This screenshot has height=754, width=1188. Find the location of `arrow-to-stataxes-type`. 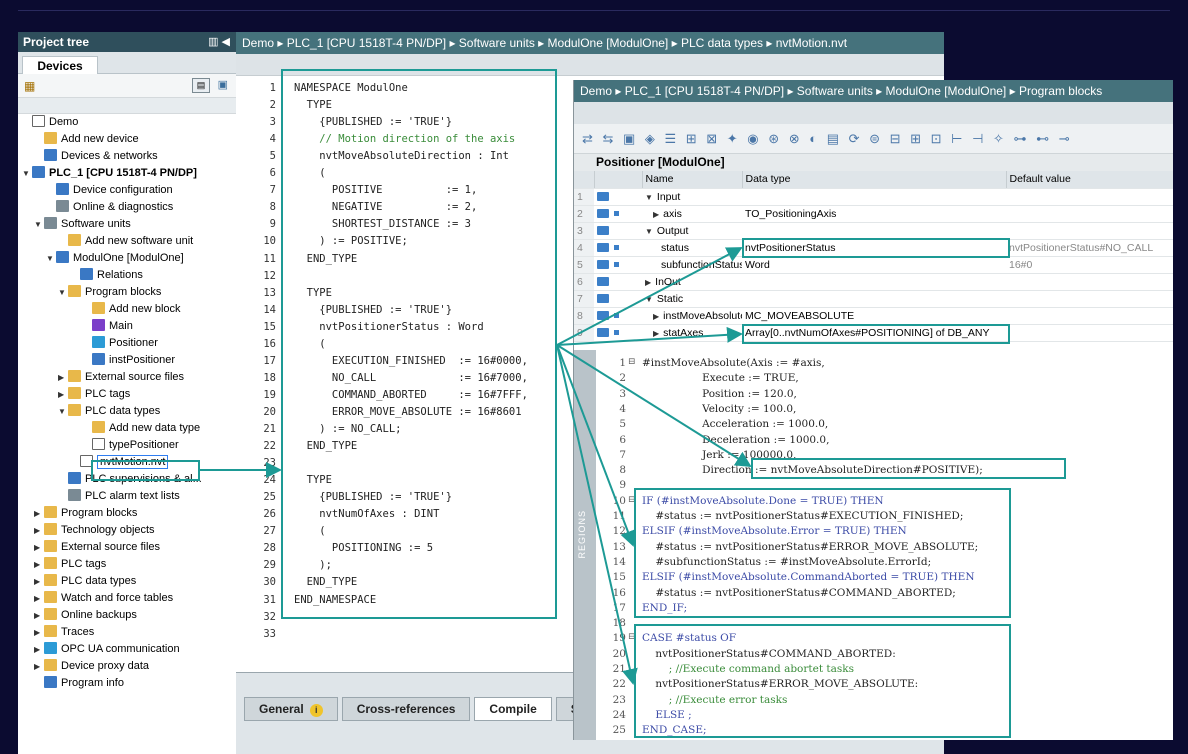

arrow-to-stataxes-type is located at coordinates (649, 336).